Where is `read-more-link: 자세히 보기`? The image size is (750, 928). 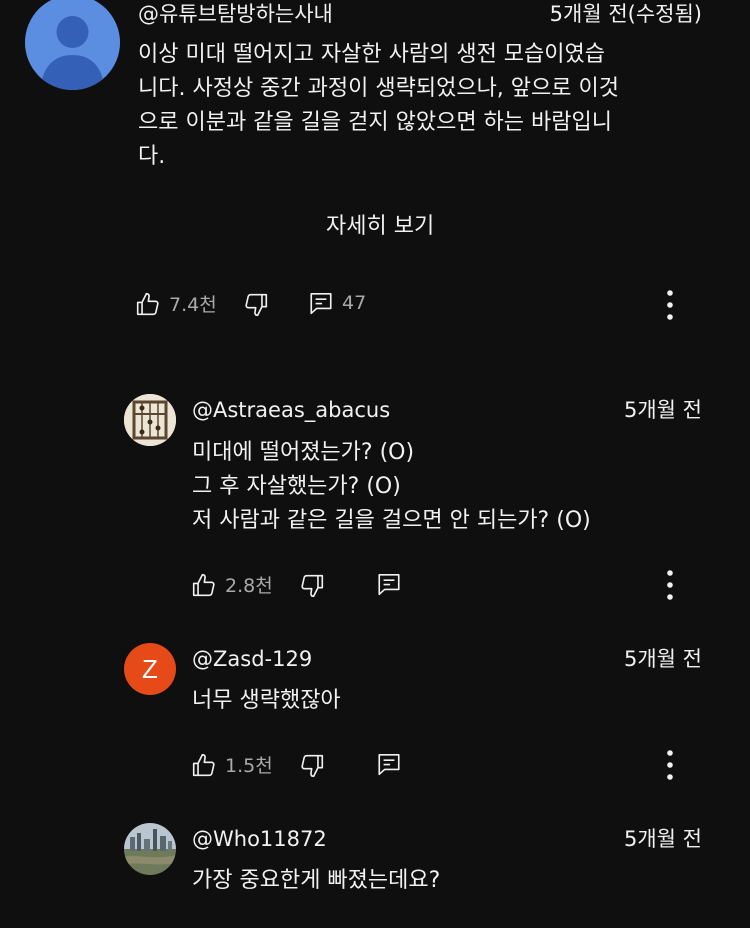 read-more-link: 자세히 보기 is located at coordinates (380, 227).